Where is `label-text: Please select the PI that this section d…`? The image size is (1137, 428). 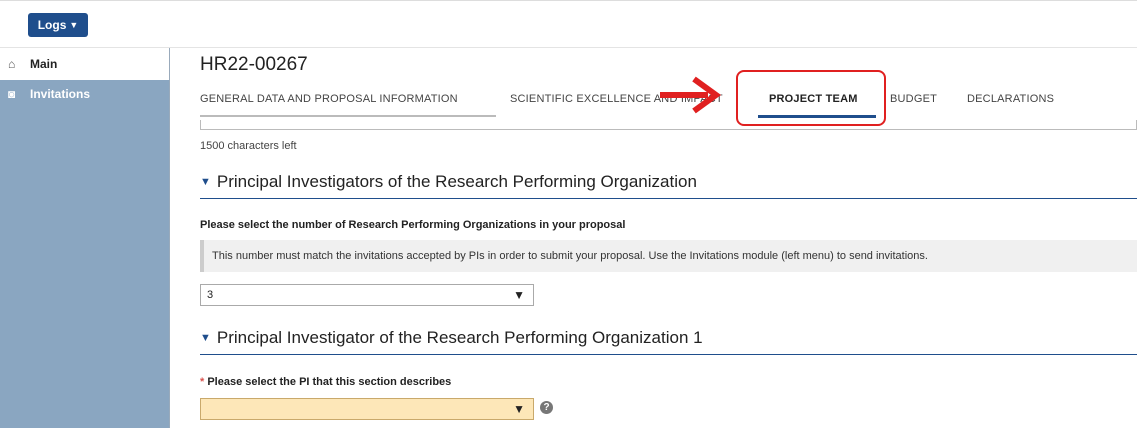 label-text: Please select the PI that this section d… is located at coordinates (329, 382).